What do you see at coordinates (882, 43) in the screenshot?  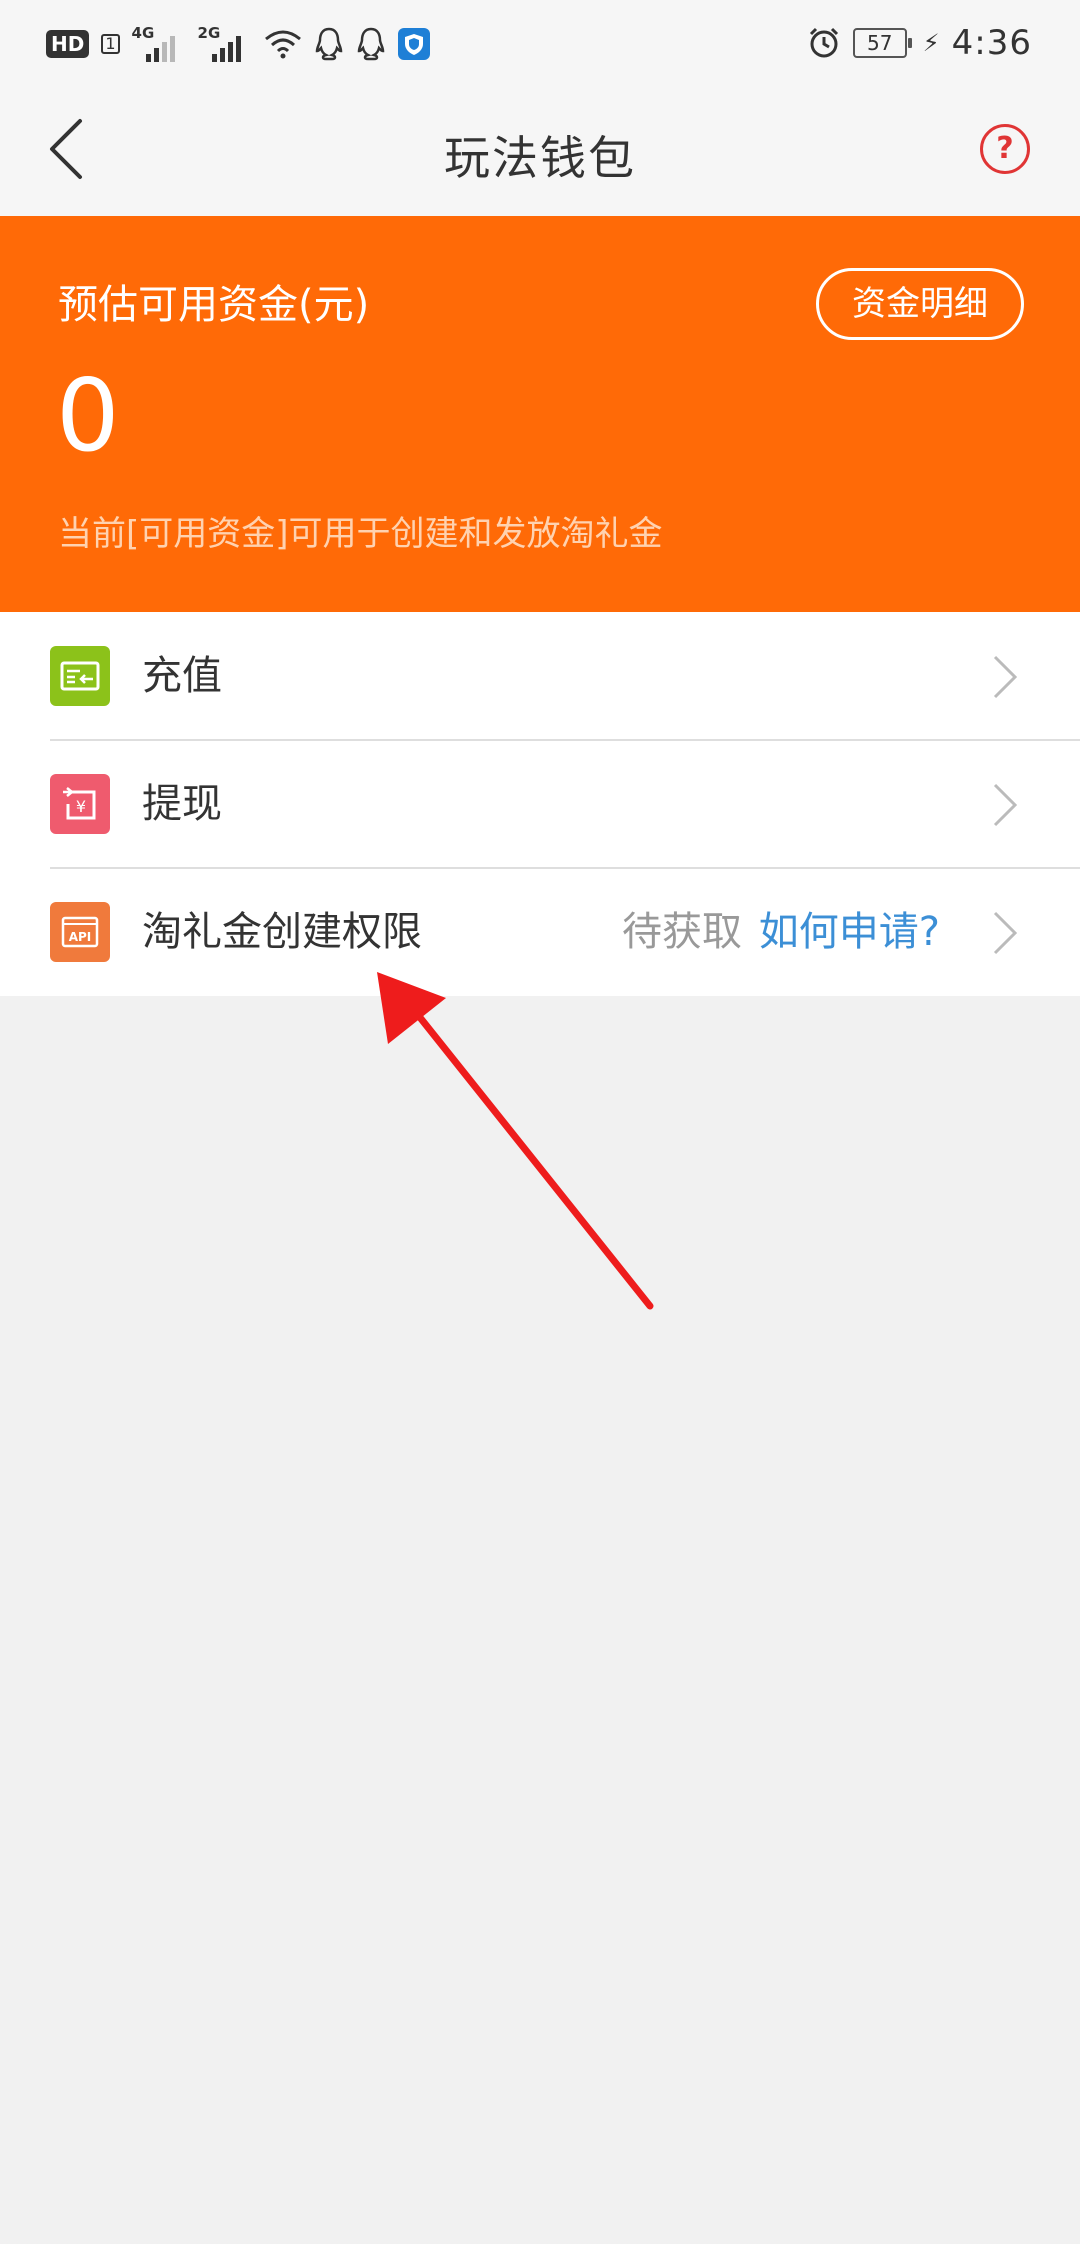 I see `battery-icon: 57` at bounding box center [882, 43].